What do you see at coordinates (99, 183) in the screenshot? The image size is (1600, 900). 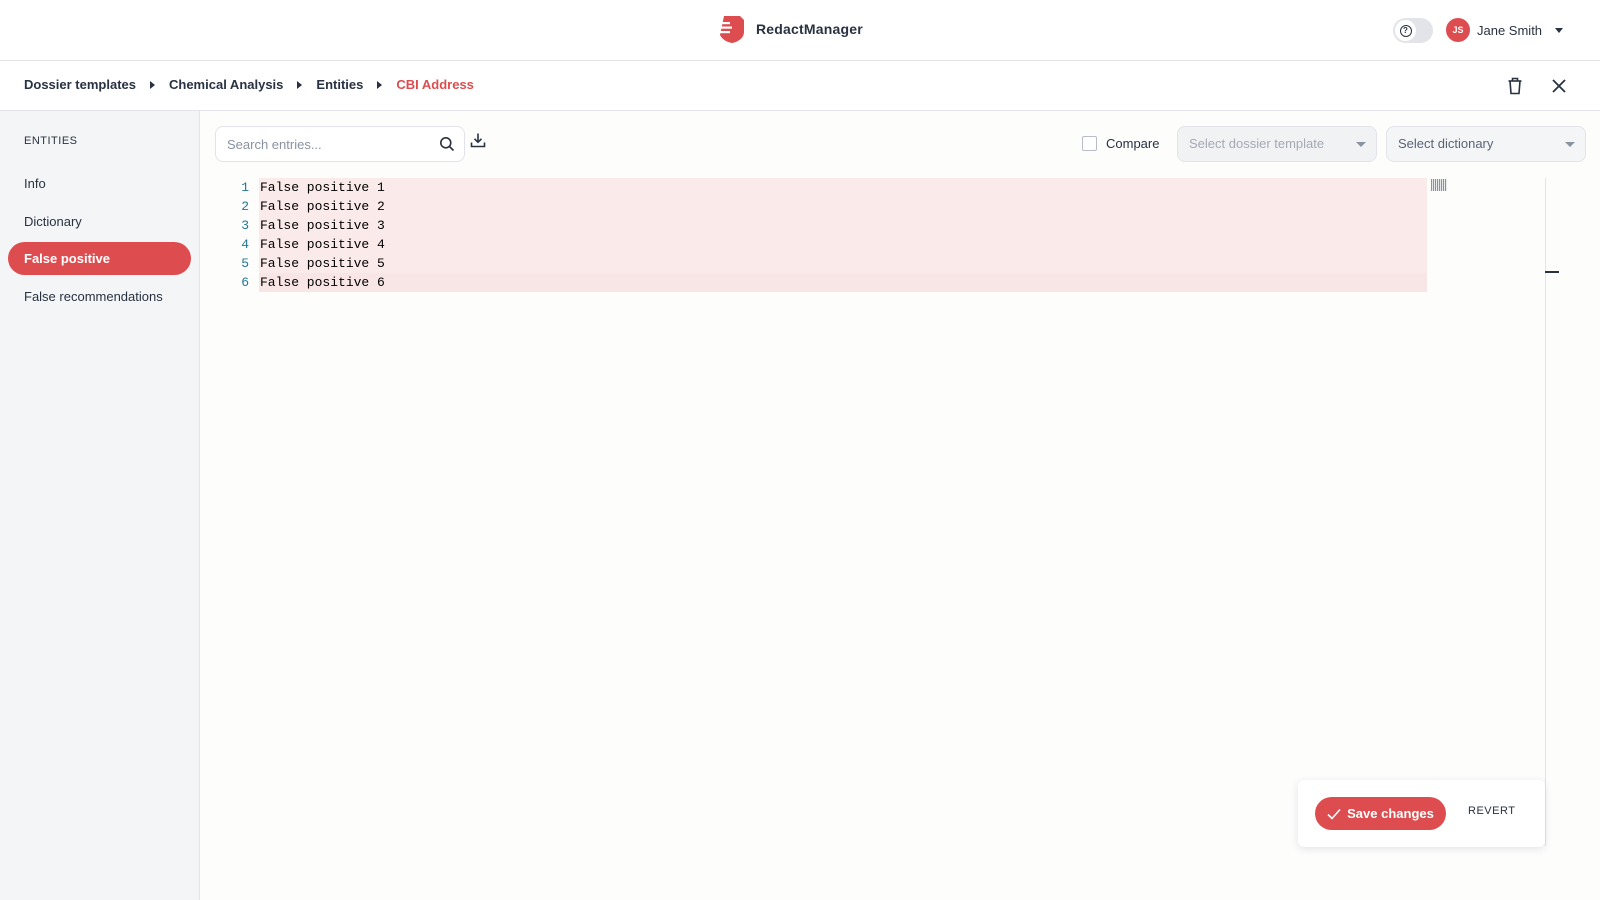 I see `sidebar-item-info: Info` at bounding box center [99, 183].